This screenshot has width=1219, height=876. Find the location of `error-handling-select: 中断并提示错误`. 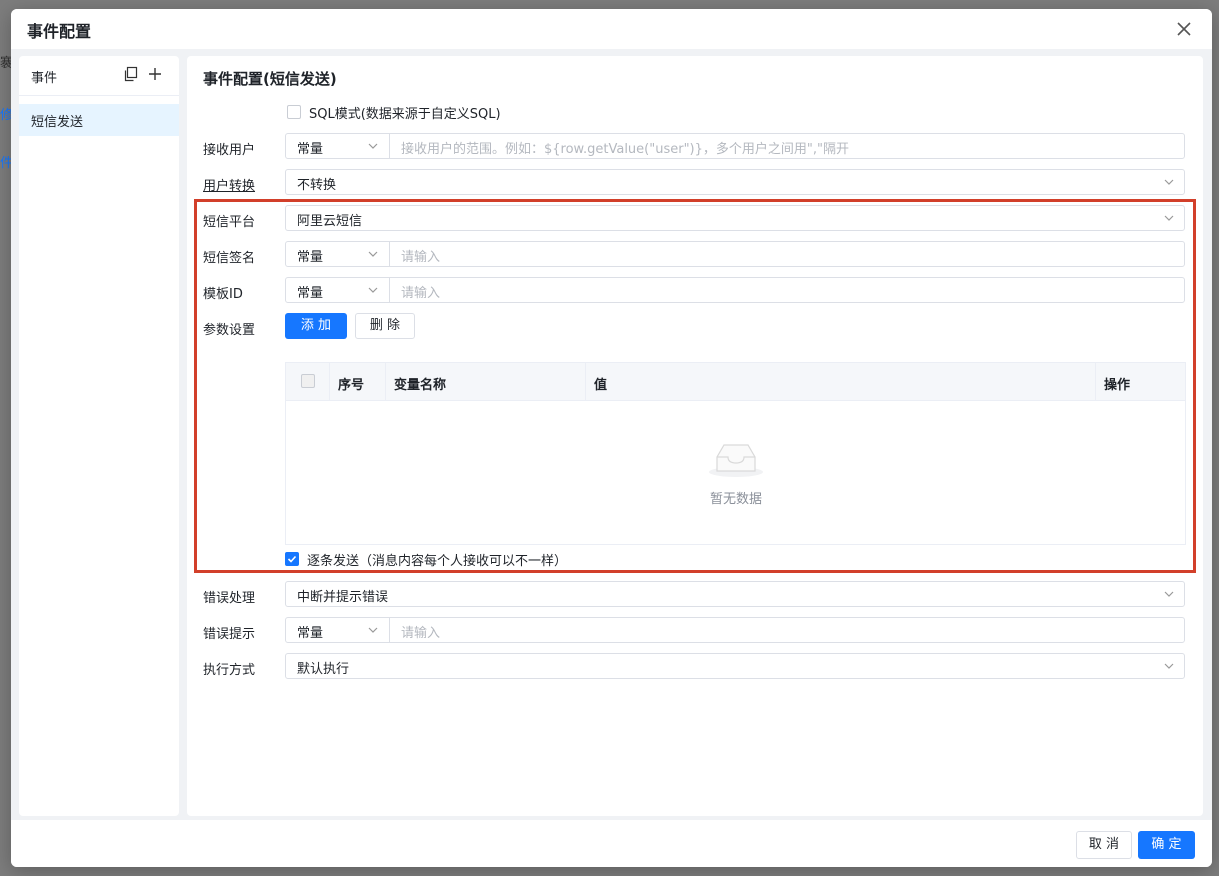

error-handling-select: 中断并提示错误 is located at coordinates (735, 594).